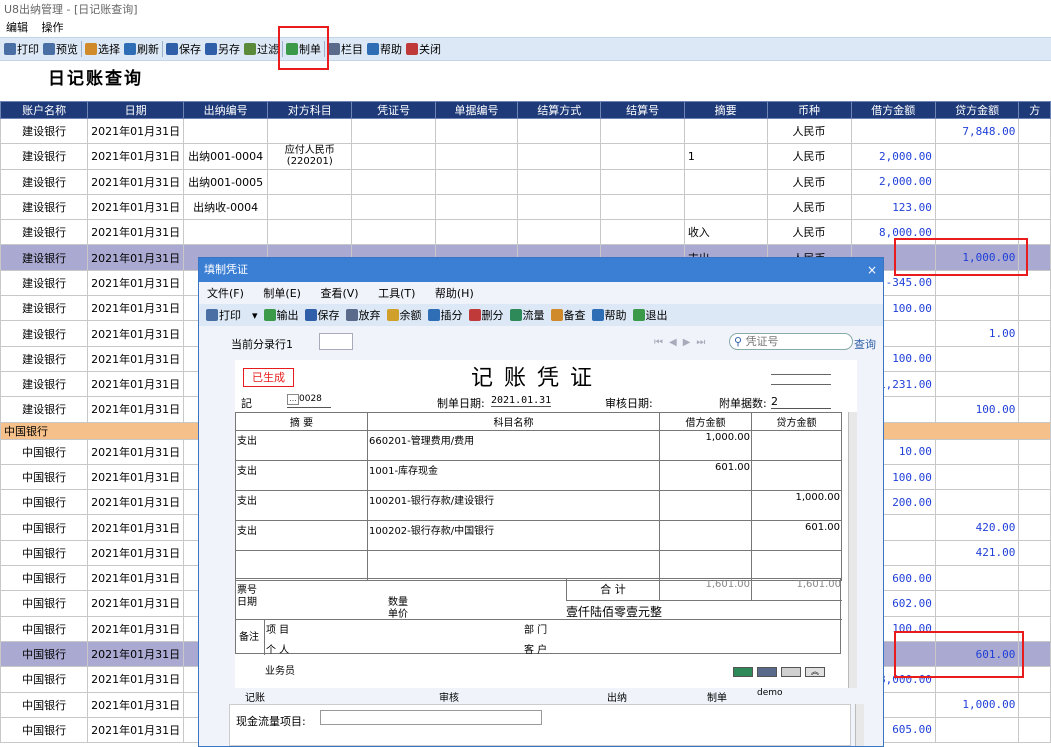  What do you see at coordinates (521, 401) in the screenshot?
I see `date-value: 2021.01.31` at bounding box center [521, 401].